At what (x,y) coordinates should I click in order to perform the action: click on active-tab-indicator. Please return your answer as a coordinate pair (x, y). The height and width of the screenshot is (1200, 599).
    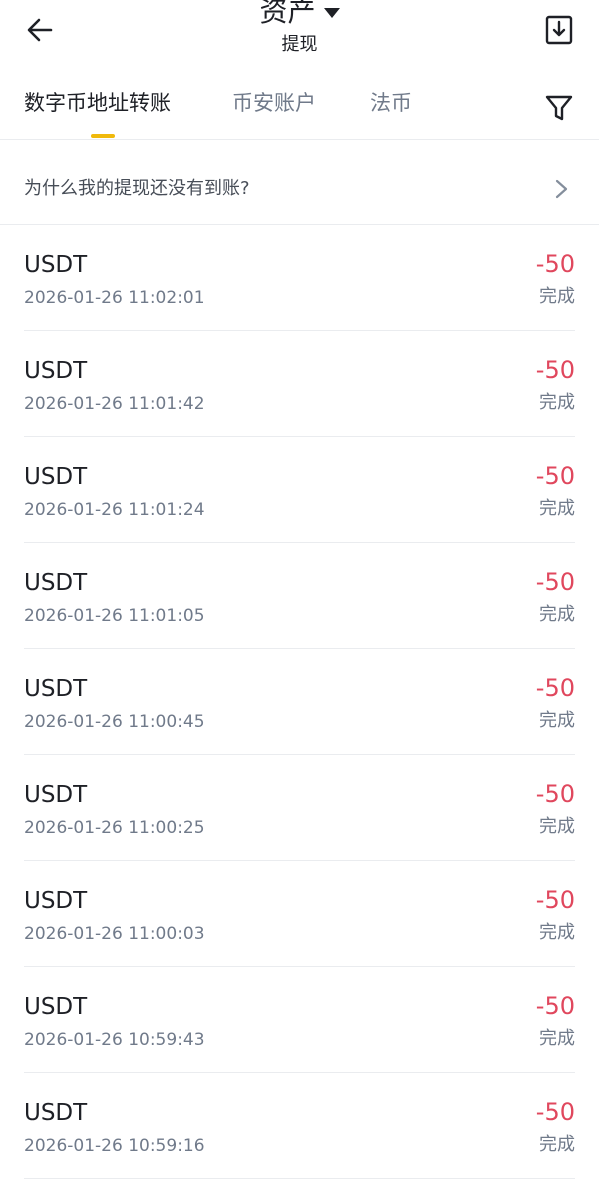
    Looking at the image, I should click on (103, 136).